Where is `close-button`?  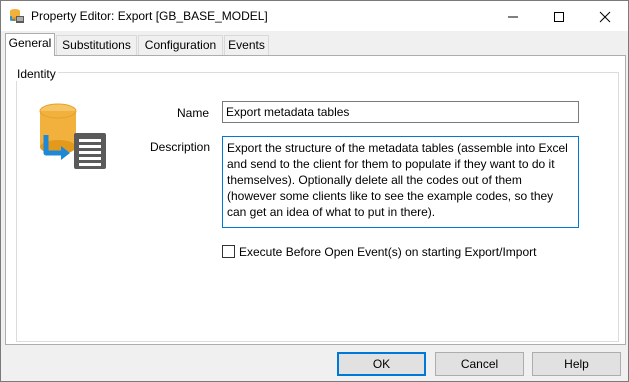
close-button is located at coordinates (605, 16).